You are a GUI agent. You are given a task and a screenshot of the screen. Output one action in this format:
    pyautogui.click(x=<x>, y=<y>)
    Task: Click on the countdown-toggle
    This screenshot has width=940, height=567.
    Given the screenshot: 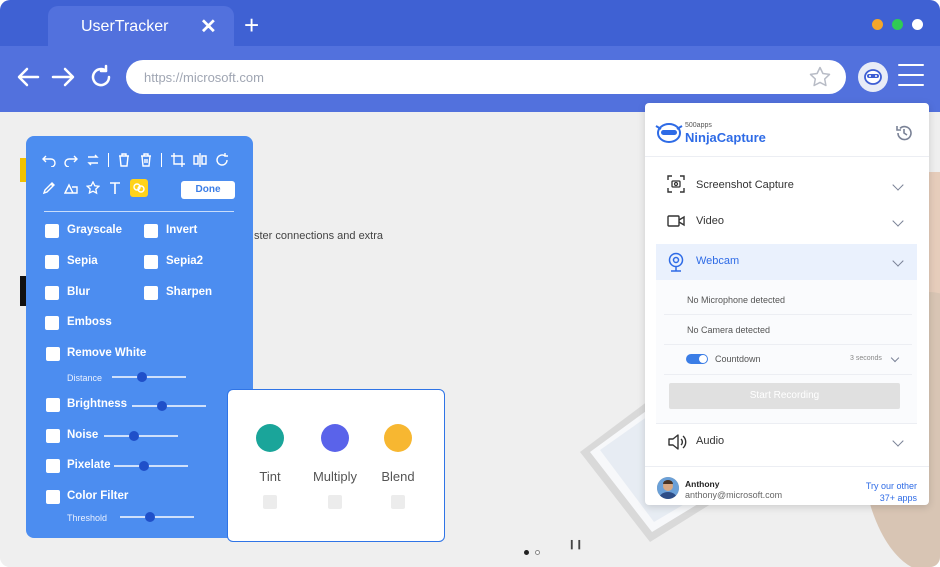 What is the action you would take?
    pyautogui.click(x=697, y=359)
    